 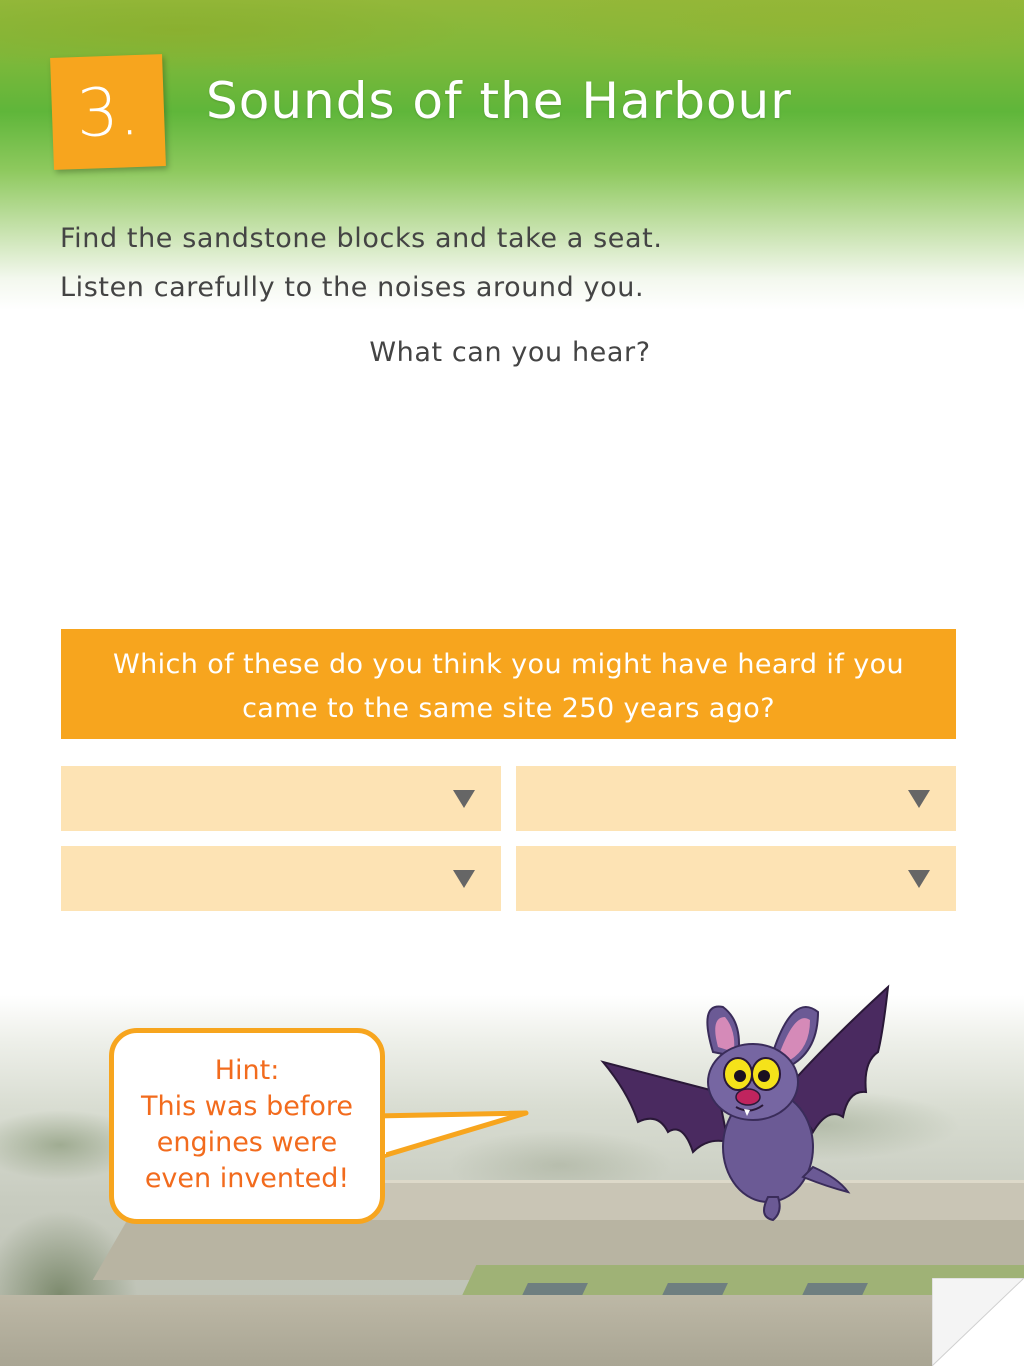 I want to click on page-turn-icon, so click(x=978, y=1322).